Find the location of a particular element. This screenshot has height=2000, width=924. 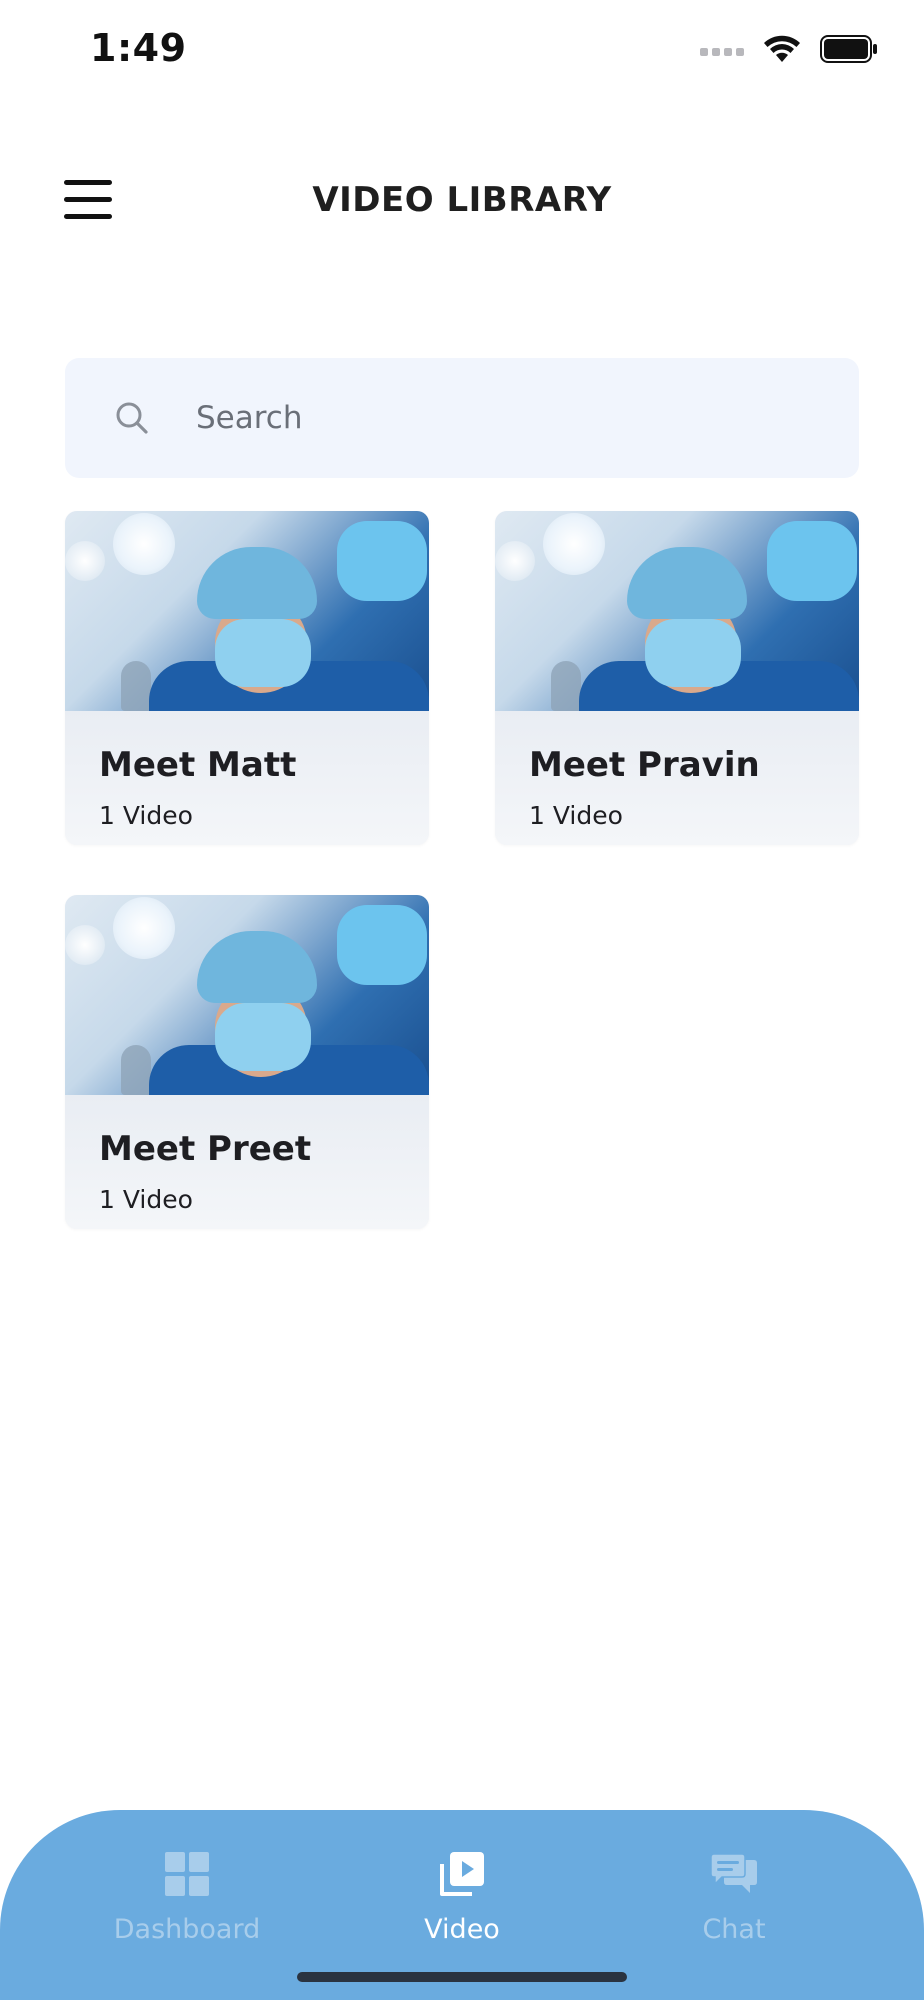

home-indicator is located at coordinates (462, 1977).